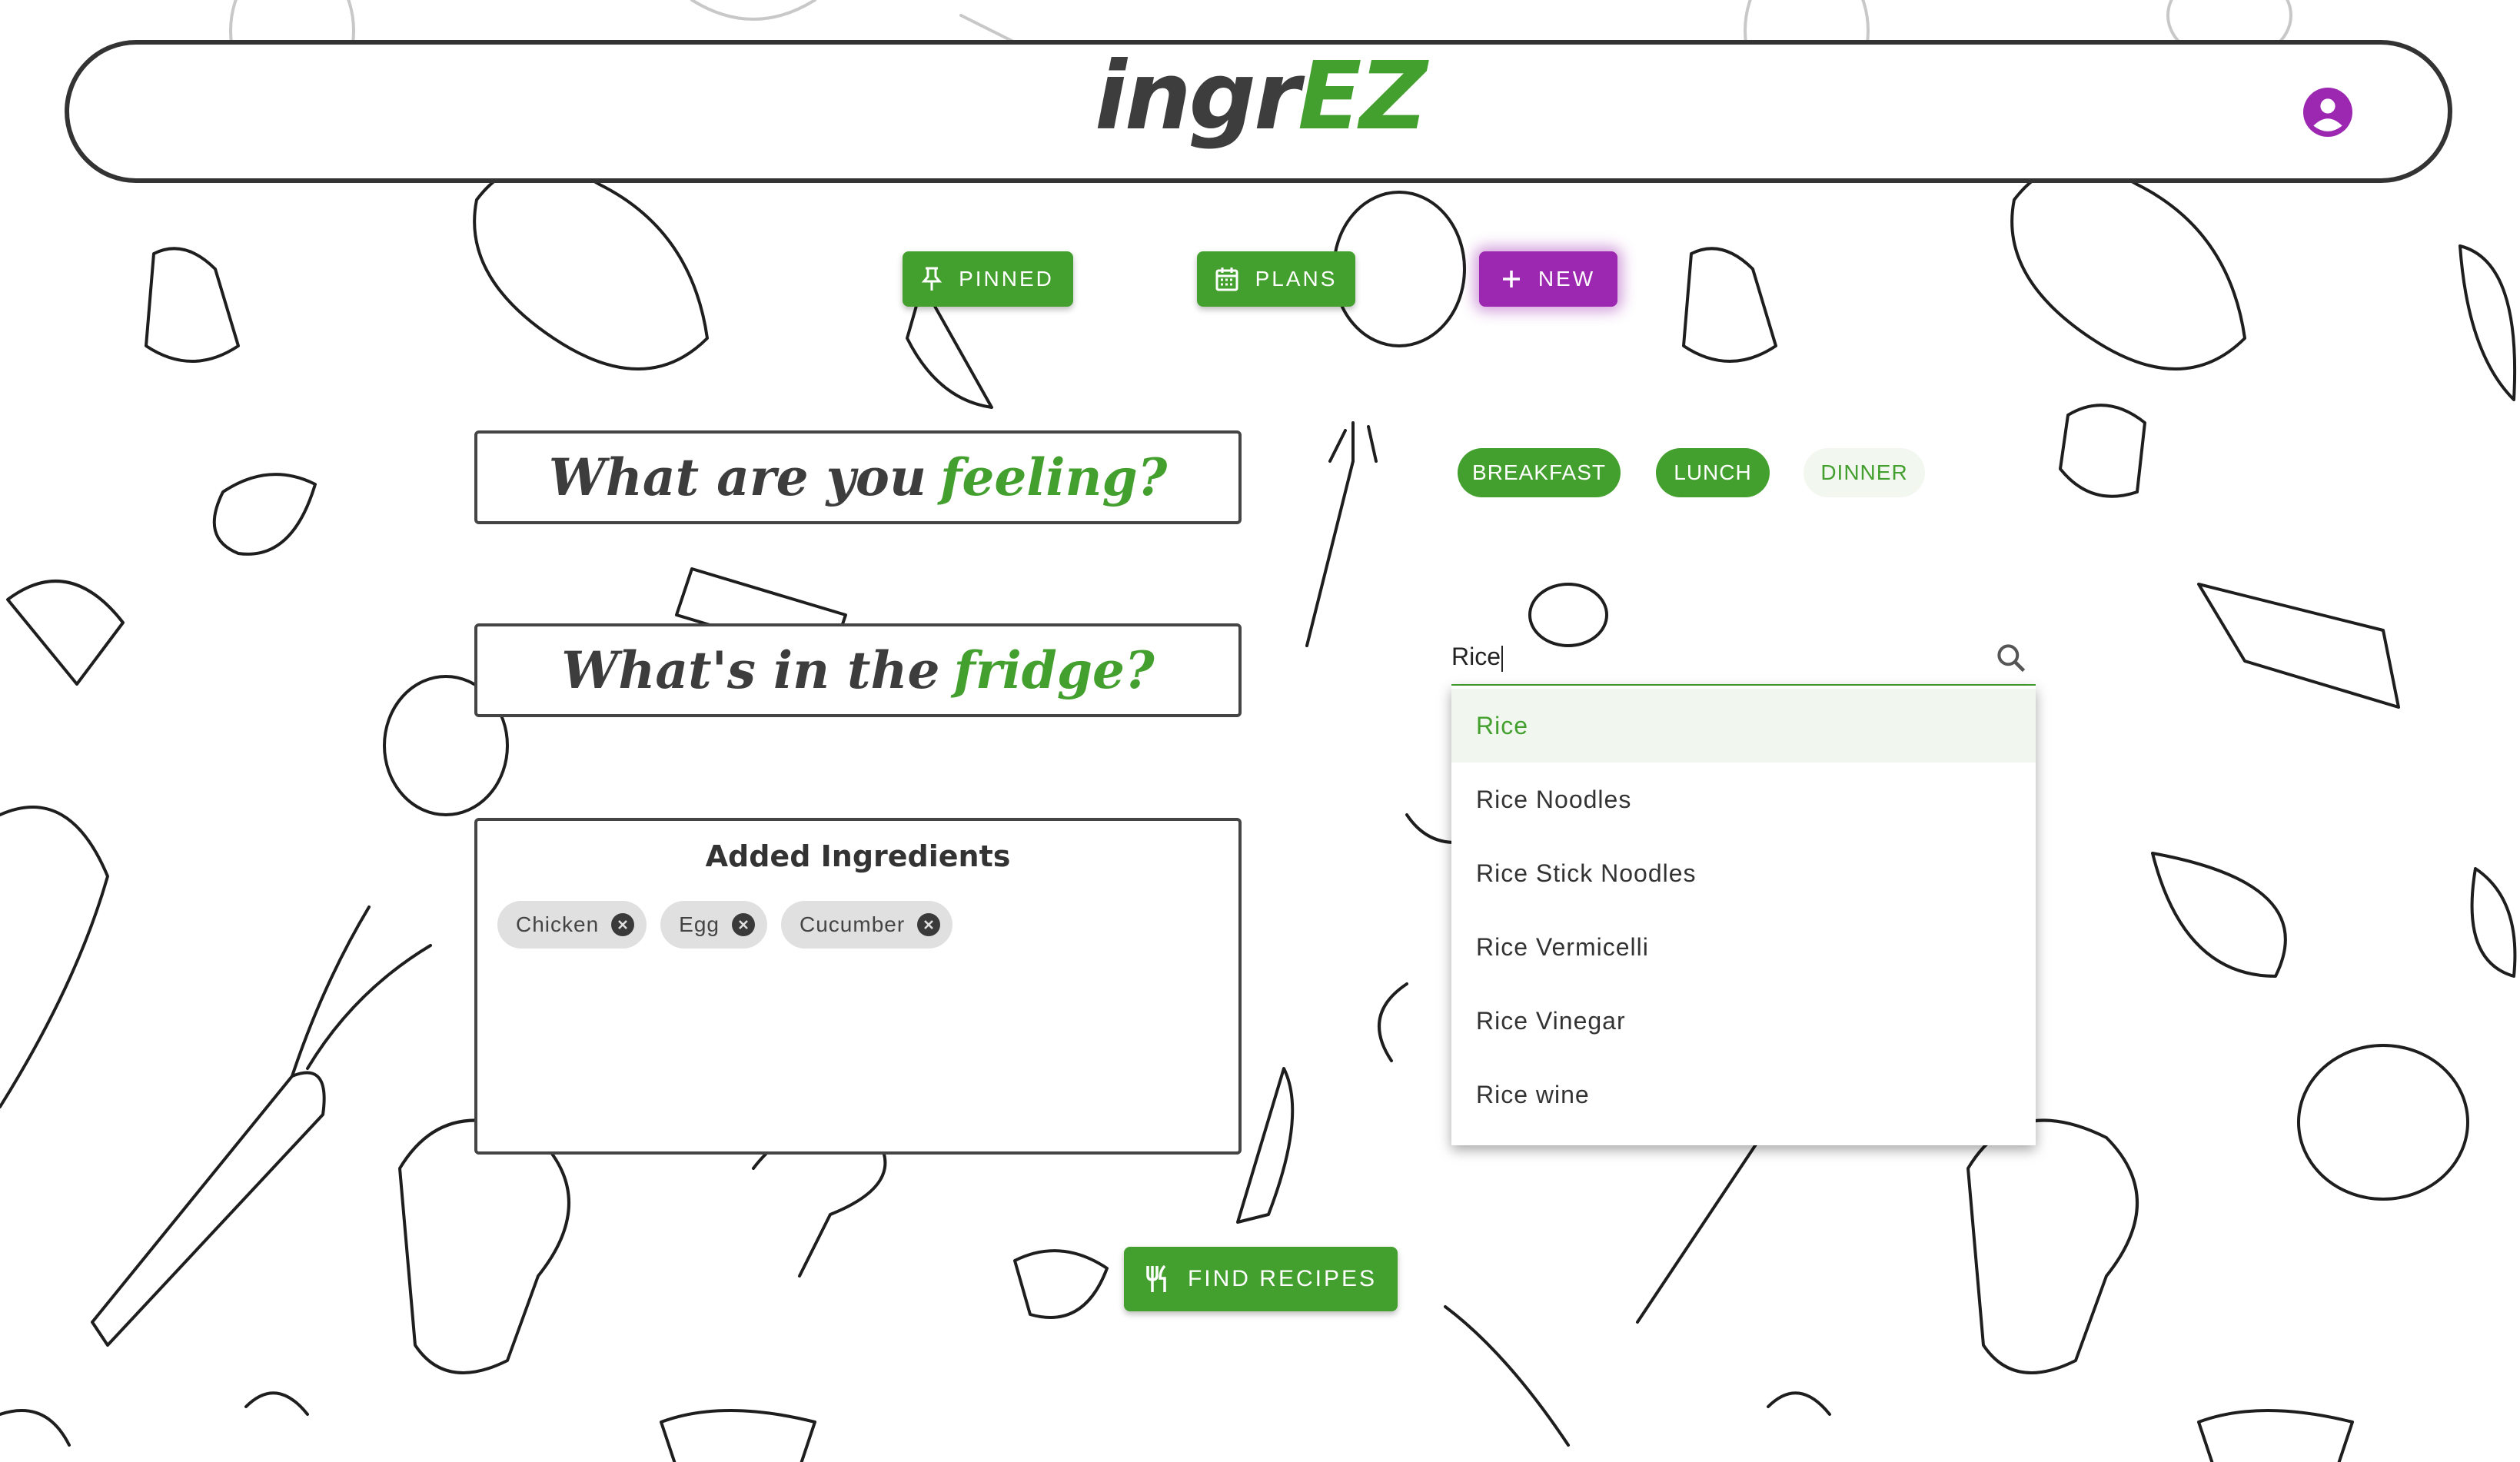 This screenshot has width=2520, height=1462. I want to click on suggestion-item: Rice, so click(1744, 726).